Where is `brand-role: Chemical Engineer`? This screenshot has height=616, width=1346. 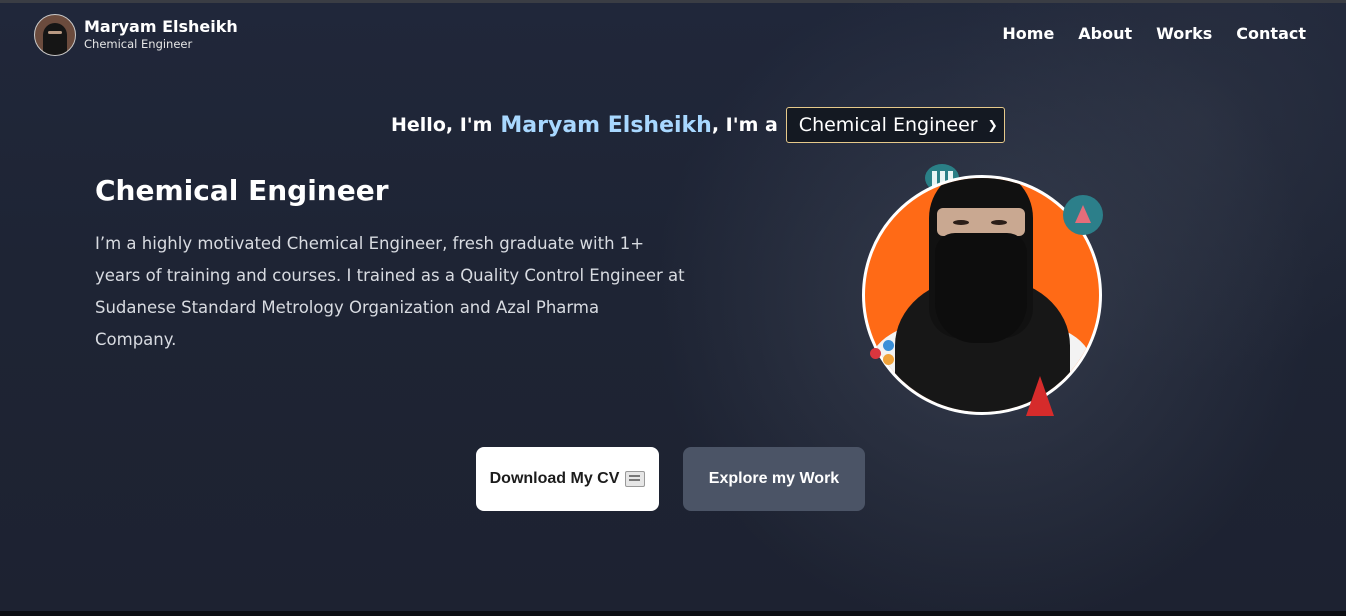
brand-role: Chemical Engineer is located at coordinates (138, 44).